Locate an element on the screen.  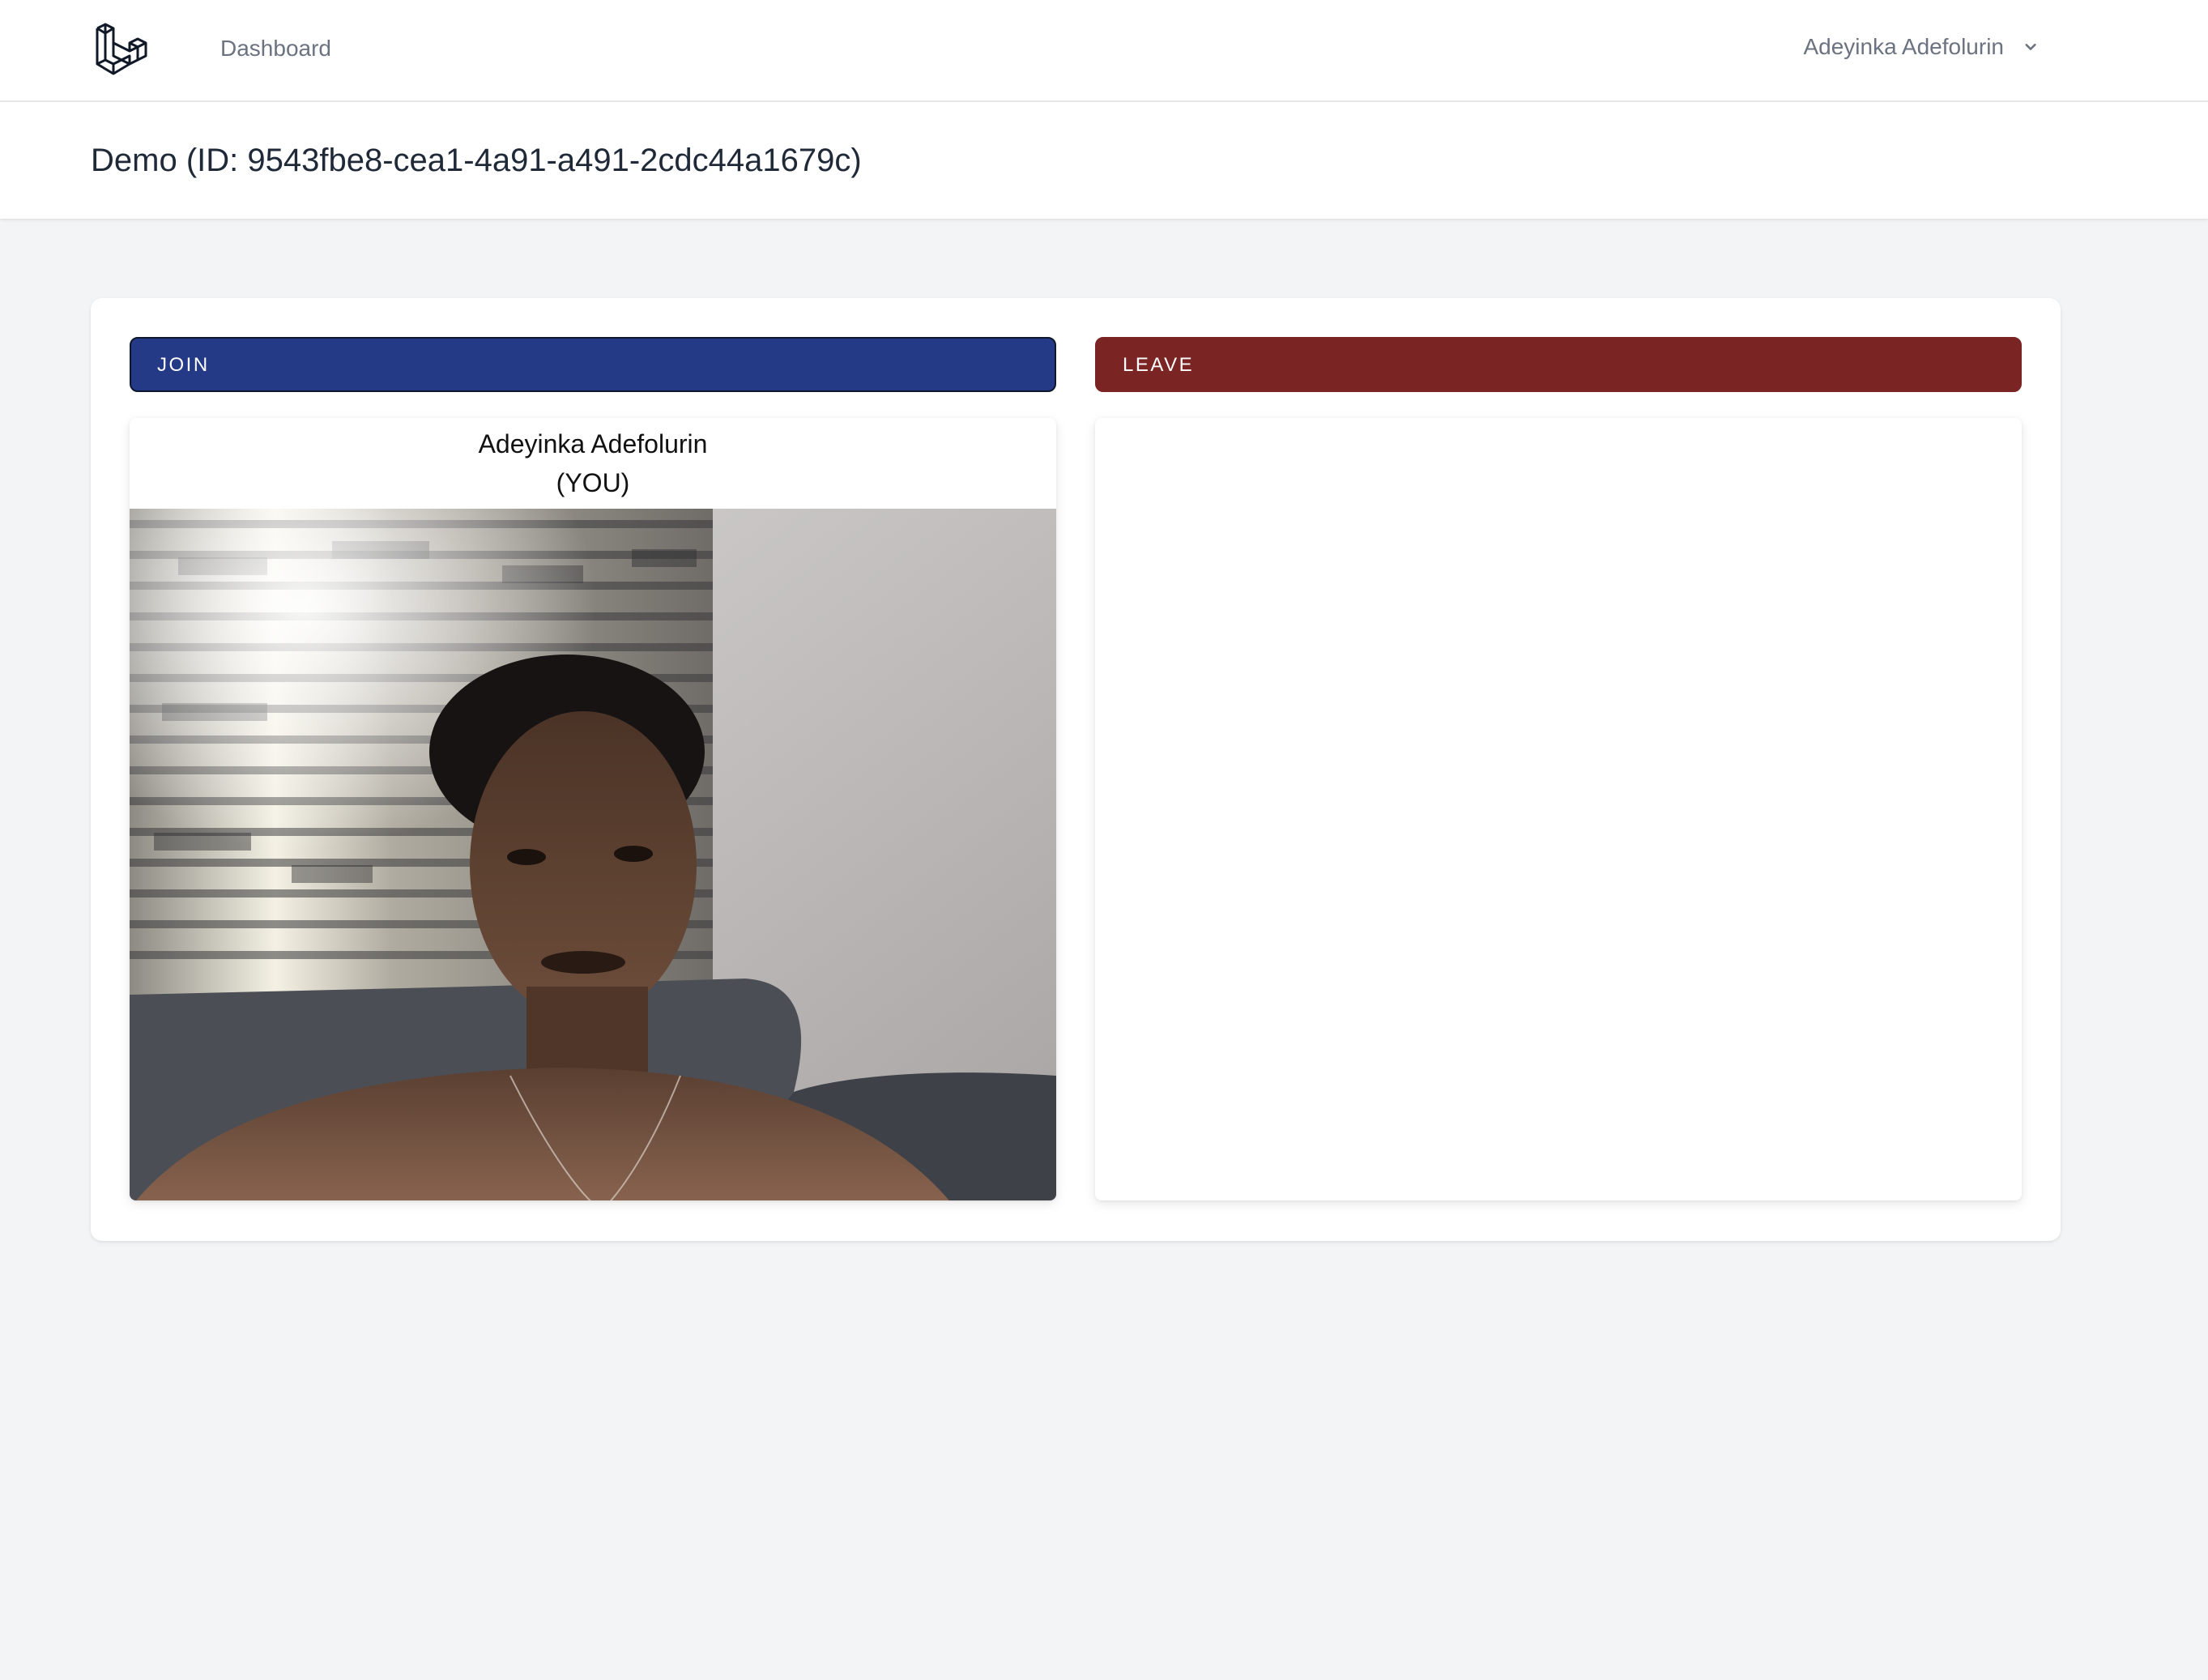
top-navigation: Dashboard Adeyinka Adefolurin is located at coordinates (1104, 51).